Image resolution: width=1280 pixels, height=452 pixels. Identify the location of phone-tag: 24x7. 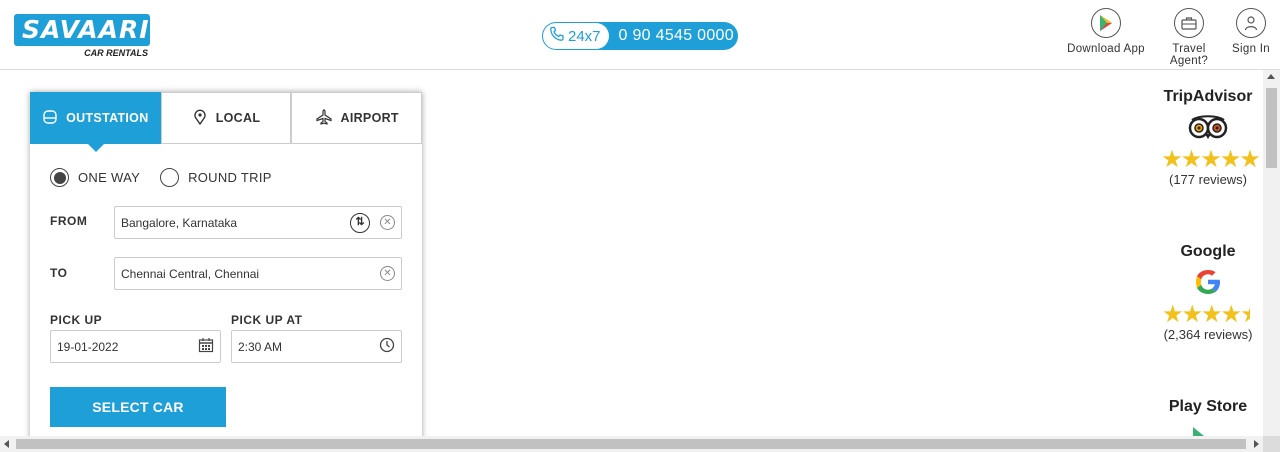
(576, 36).